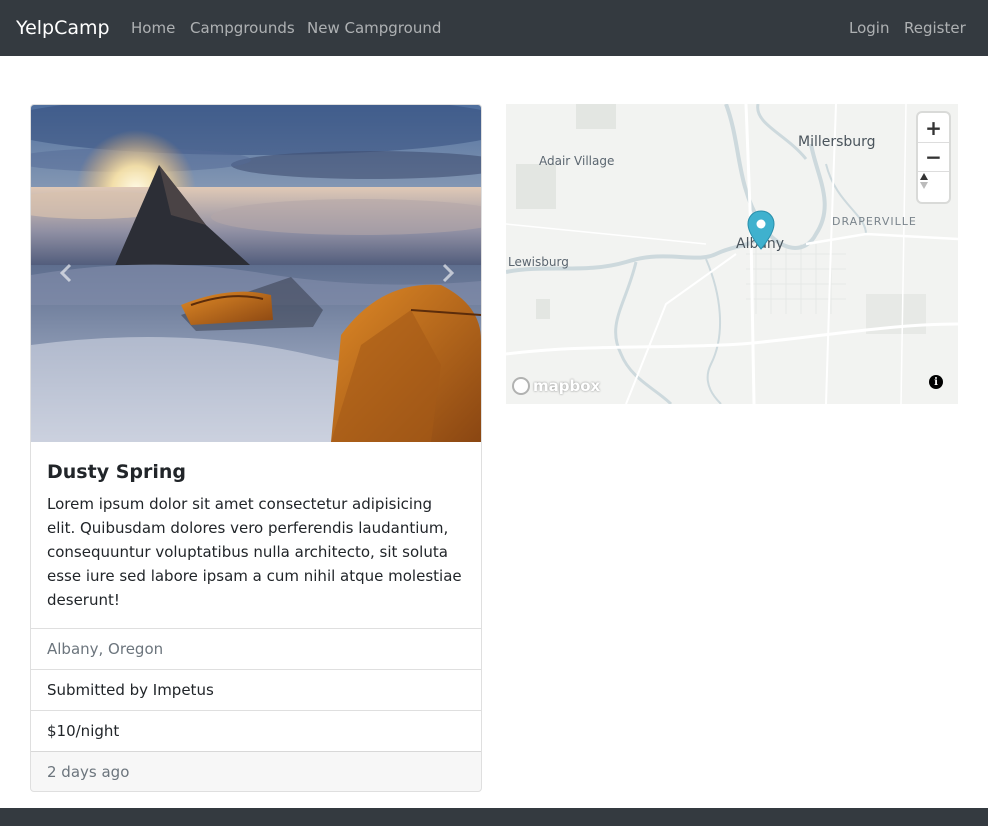 The image size is (988, 826). What do you see at coordinates (374, 28) in the screenshot?
I see `nav-link-new-campground: New Campground` at bounding box center [374, 28].